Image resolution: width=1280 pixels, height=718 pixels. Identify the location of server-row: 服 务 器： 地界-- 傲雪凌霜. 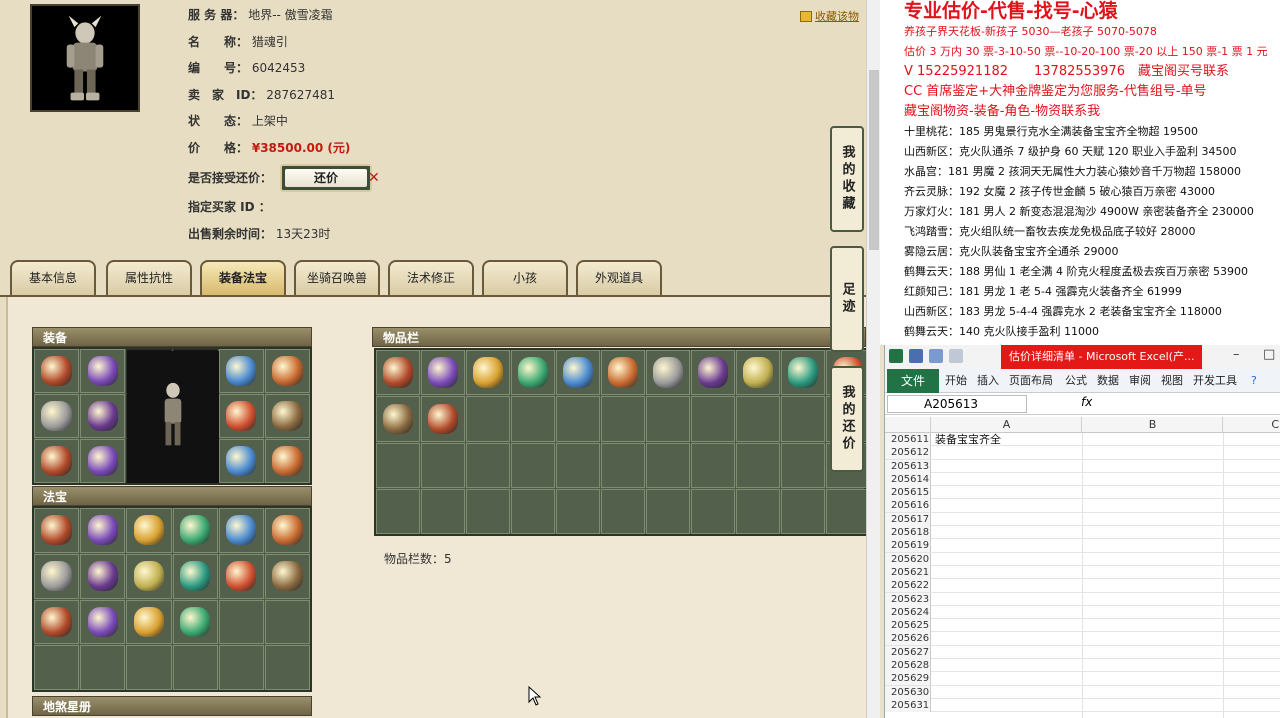
(260, 15).